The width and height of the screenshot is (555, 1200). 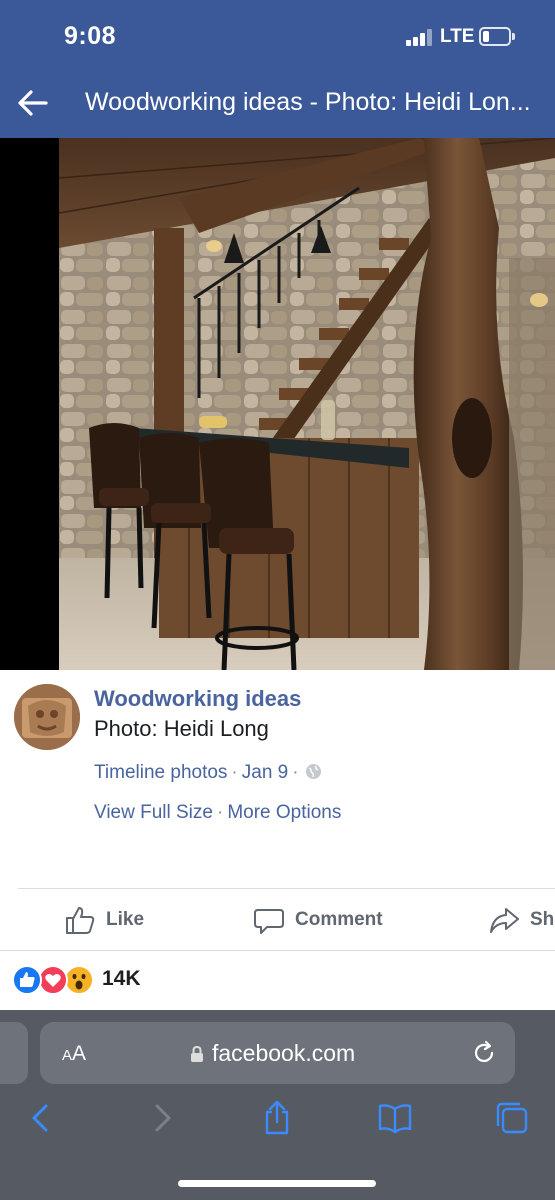 I want to click on post-meta: Timeline photos · Jan 9 ·, so click(x=208, y=773).